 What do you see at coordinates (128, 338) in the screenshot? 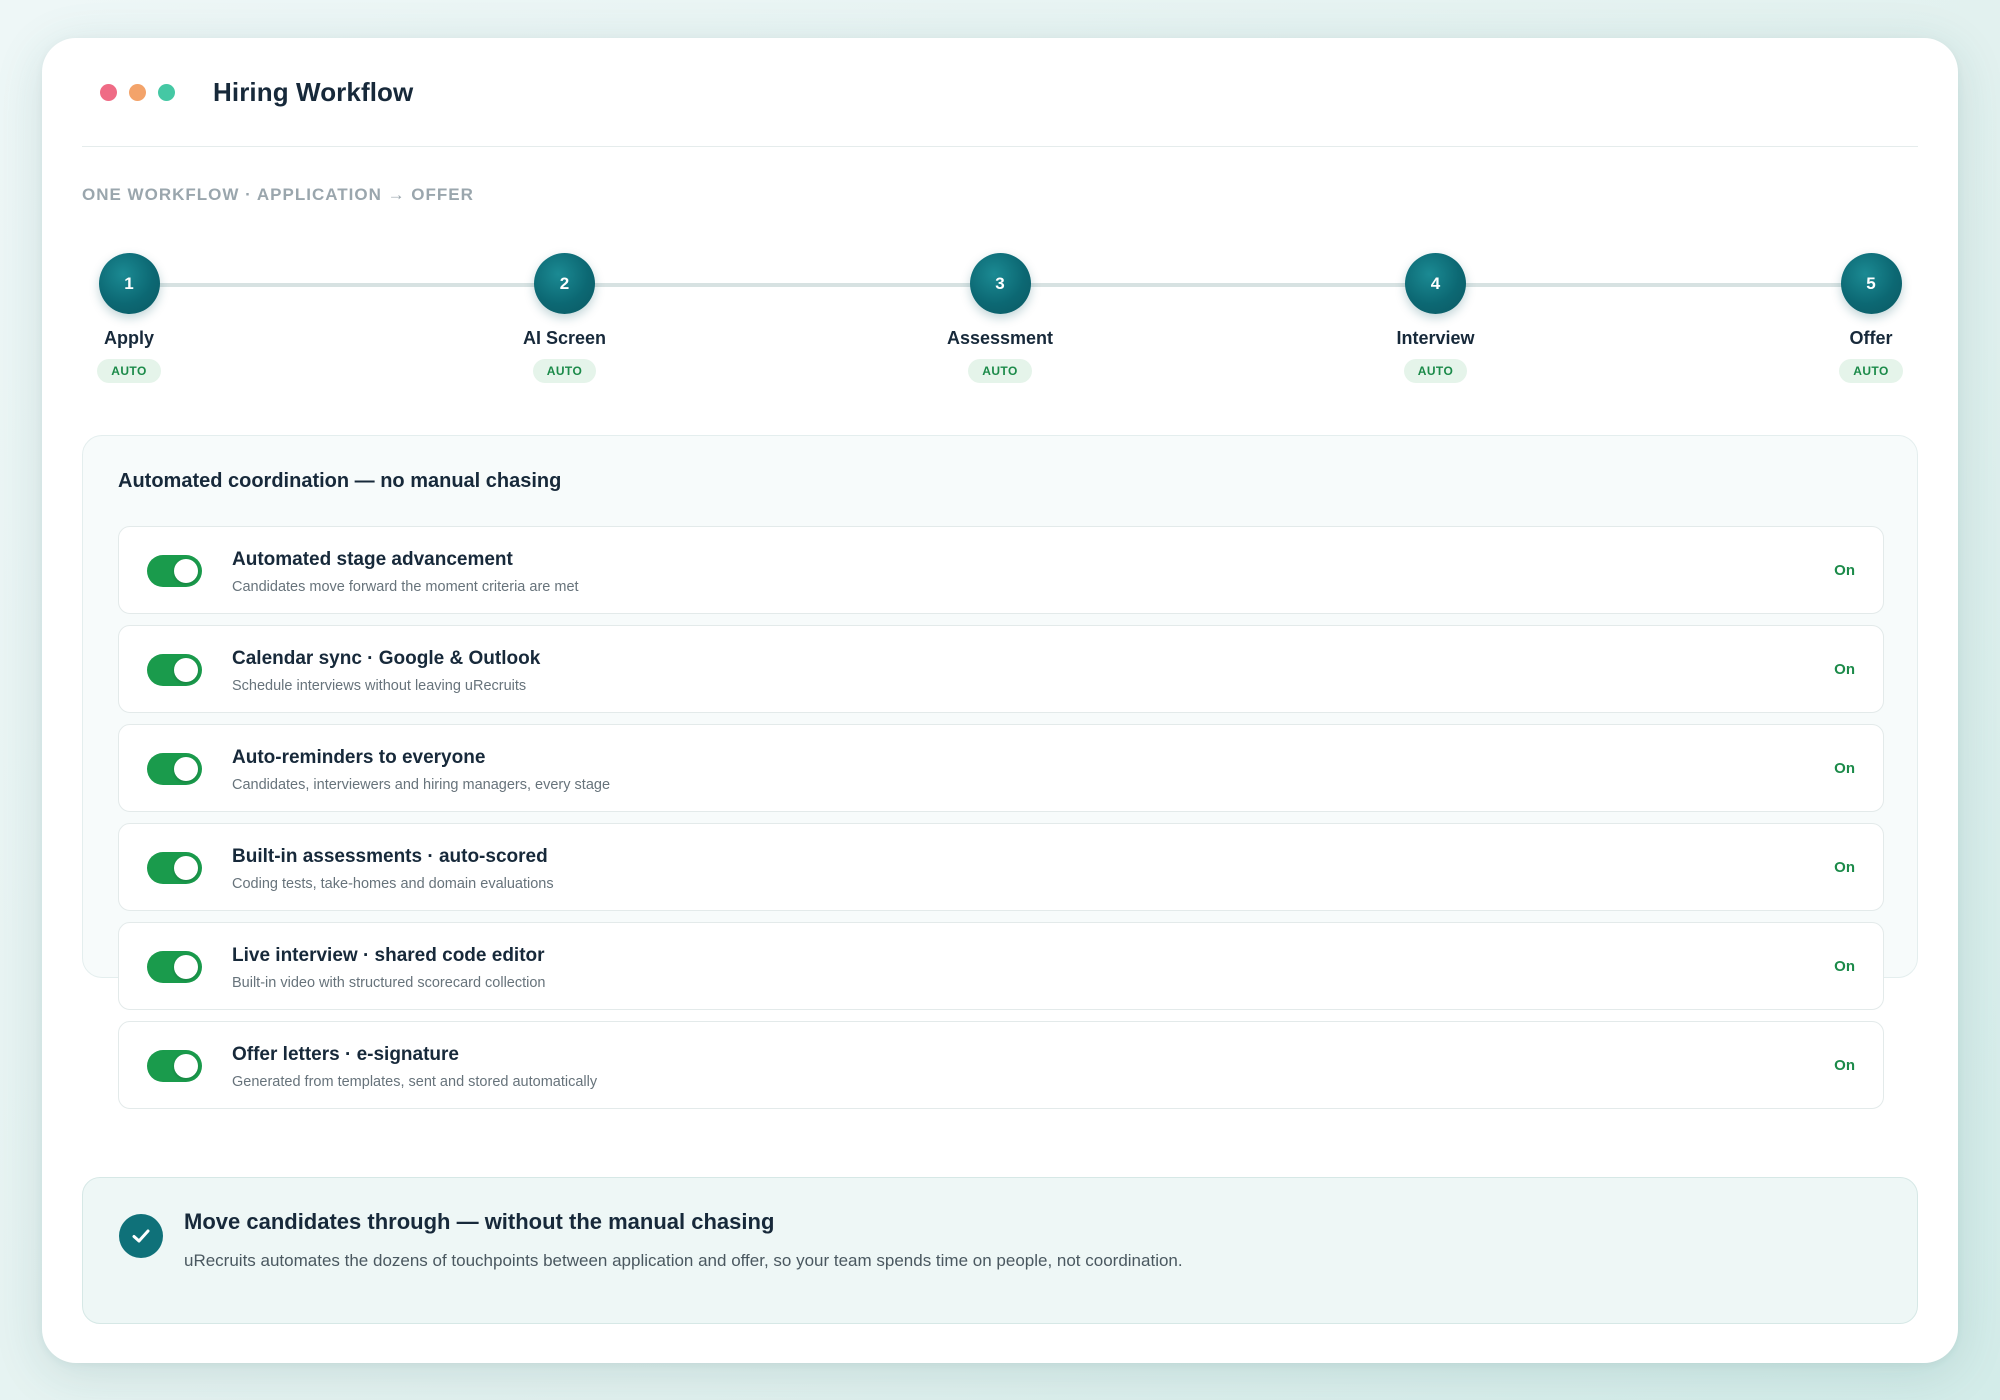
I see `step-label: Apply` at bounding box center [128, 338].